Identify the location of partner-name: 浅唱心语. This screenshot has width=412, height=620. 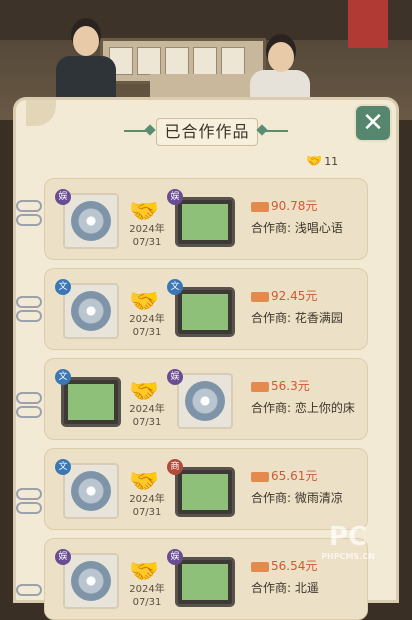
(318, 228).